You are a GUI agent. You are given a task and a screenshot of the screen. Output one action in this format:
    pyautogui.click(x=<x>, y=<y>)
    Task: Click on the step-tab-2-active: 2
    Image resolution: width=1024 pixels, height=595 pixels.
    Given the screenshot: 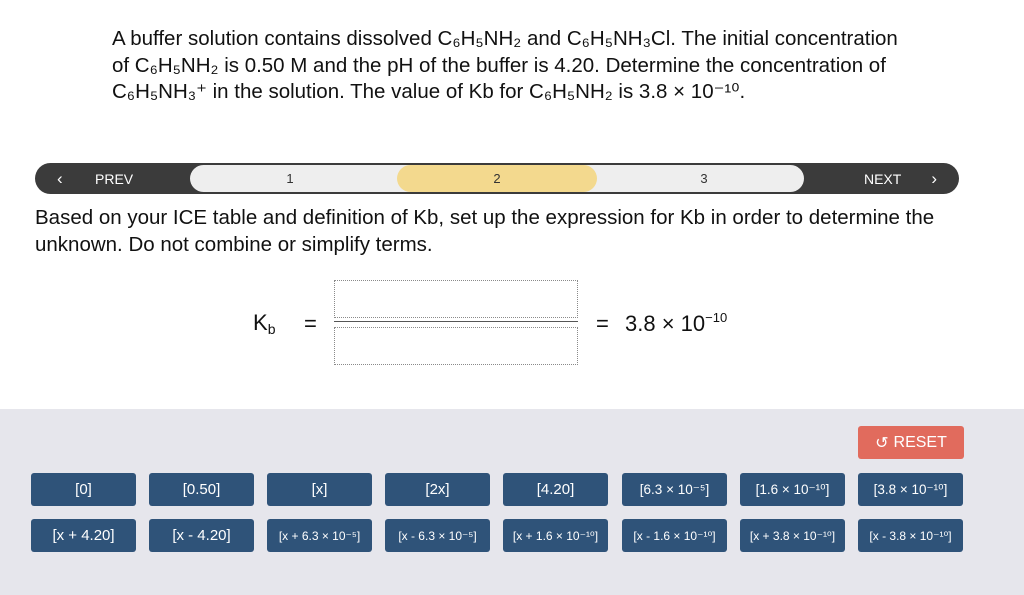 What is the action you would take?
    pyautogui.click(x=497, y=178)
    